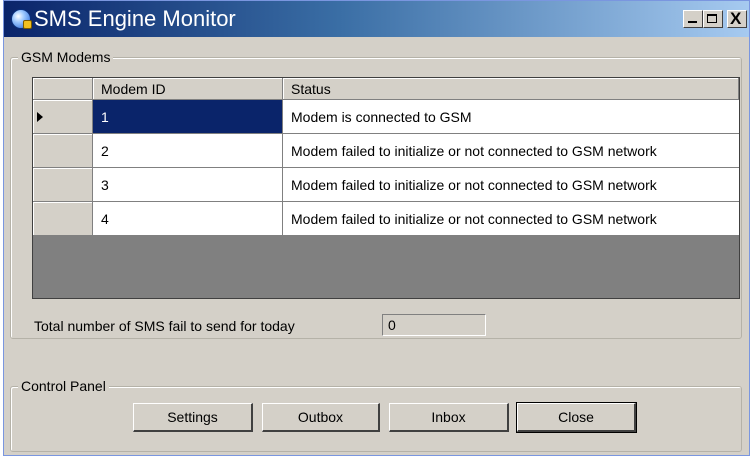 Image resolution: width=751 pixels, height=456 pixels. Describe the element at coordinates (511, 89) in the screenshot. I see `column-header-status: Status` at that location.